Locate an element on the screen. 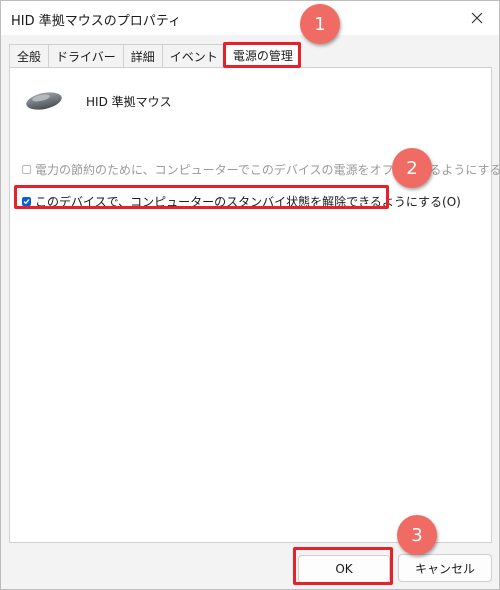 Image resolution: width=500 pixels, height=590 pixels. allow-power-off-checkbox is located at coordinates (26, 169).